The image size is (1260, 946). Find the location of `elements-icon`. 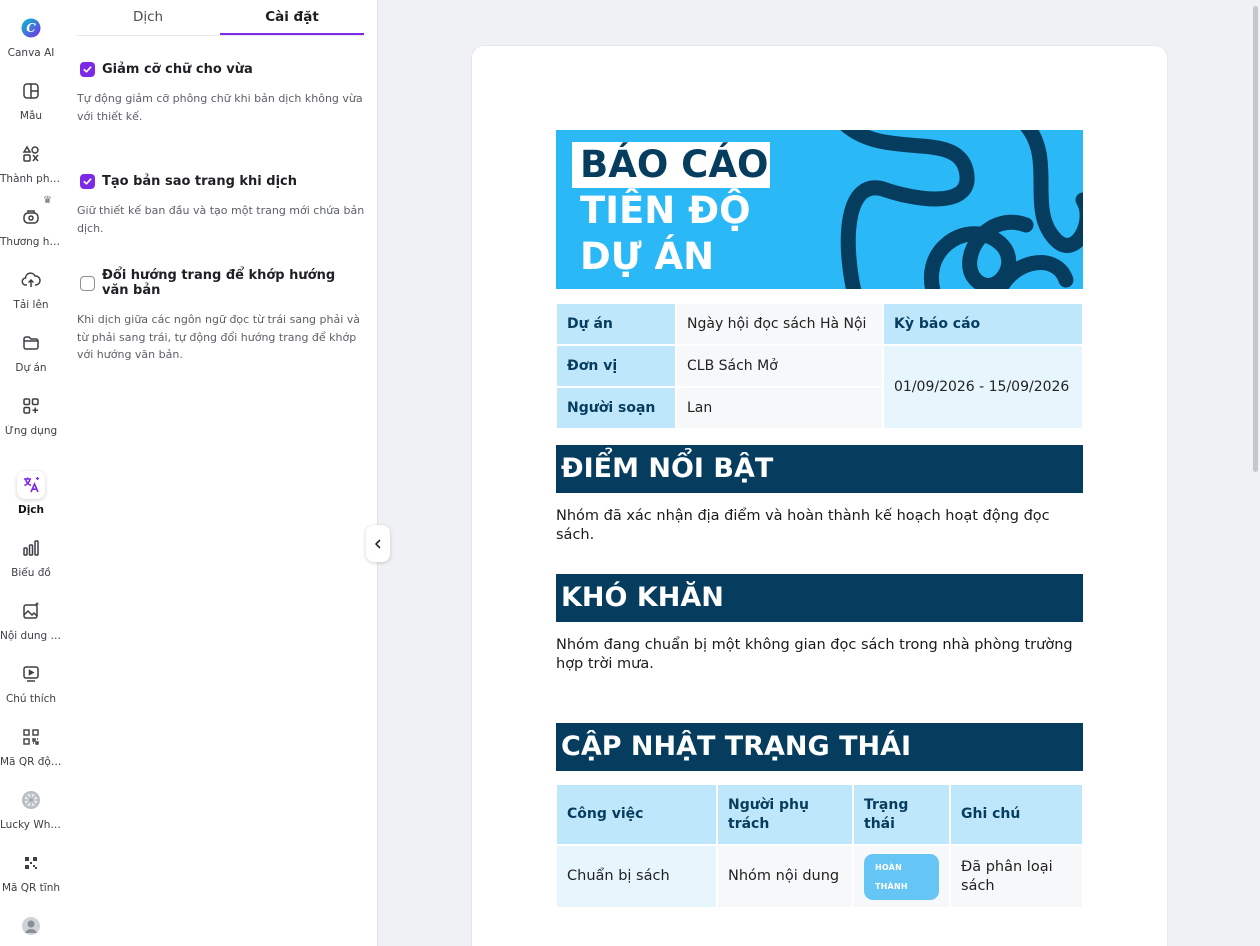

elements-icon is located at coordinates (31, 154).